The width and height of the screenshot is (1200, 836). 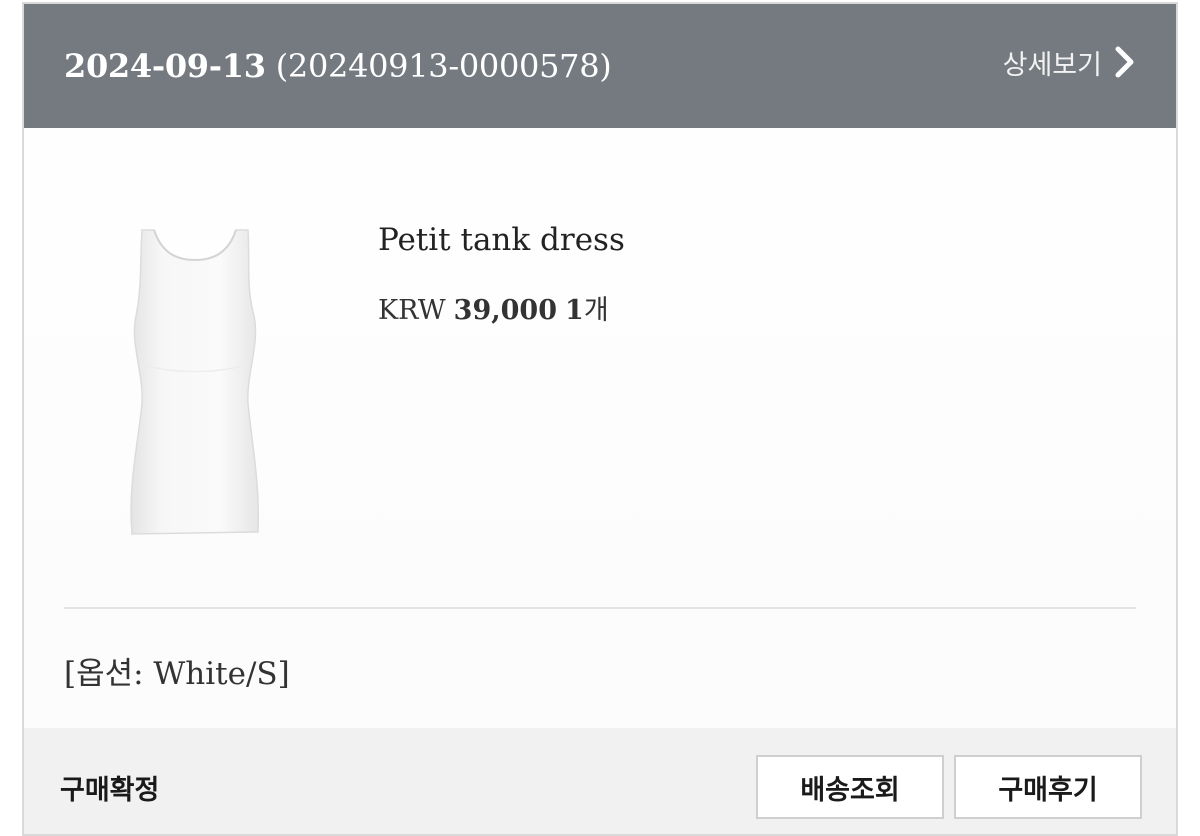 What do you see at coordinates (505, 310) in the screenshot?
I see `price-amount: 39,000` at bounding box center [505, 310].